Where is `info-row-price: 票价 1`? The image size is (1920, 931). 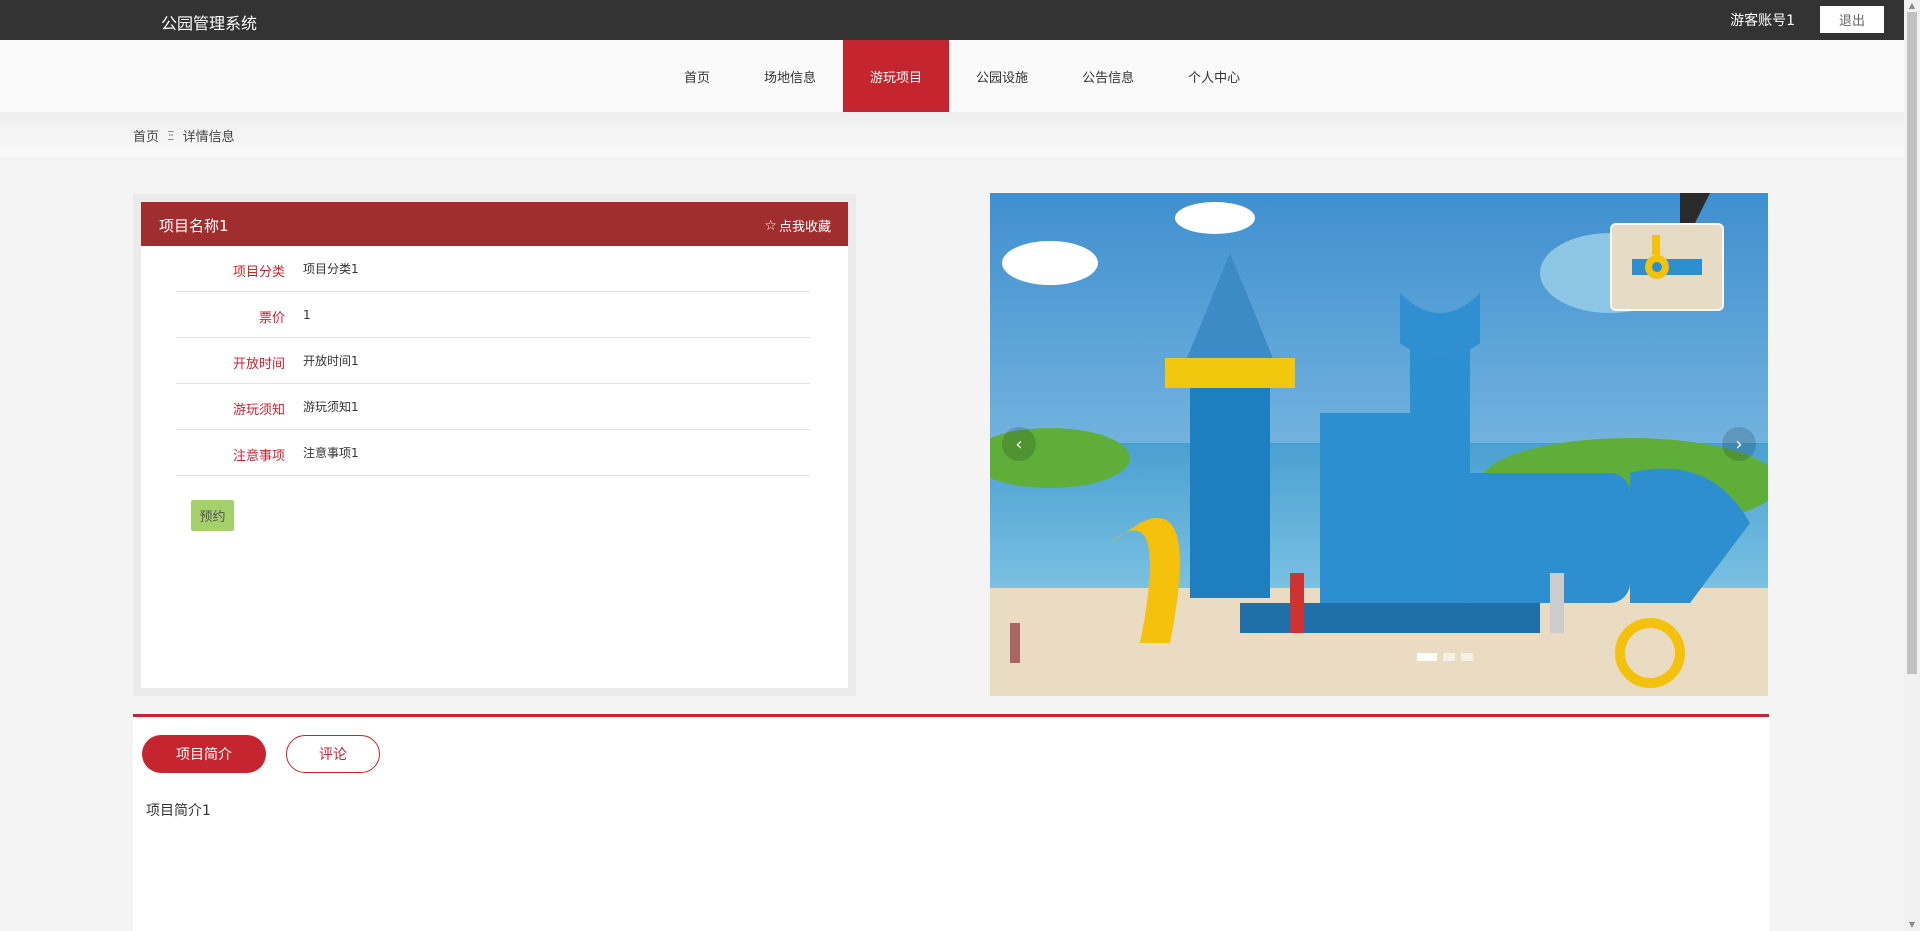 info-row-price: 票价 1 is located at coordinates (493, 315).